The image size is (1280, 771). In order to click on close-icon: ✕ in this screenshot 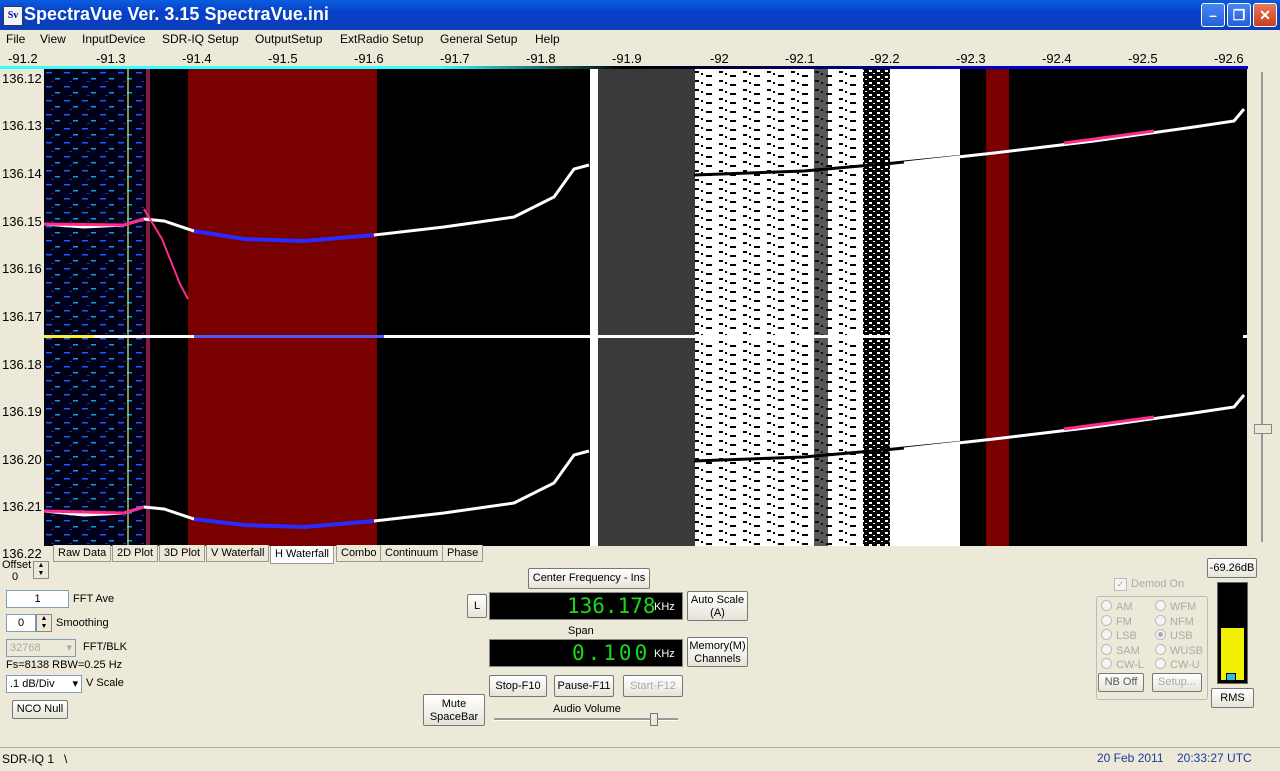, I will do `click(1265, 15)`.